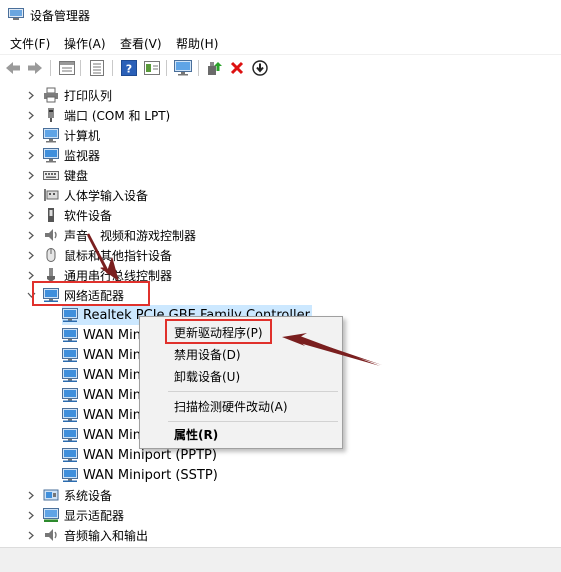 The width and height of the screenshot is (561, 572). I want to click on device-manager-app-icon, so click(16, 14).